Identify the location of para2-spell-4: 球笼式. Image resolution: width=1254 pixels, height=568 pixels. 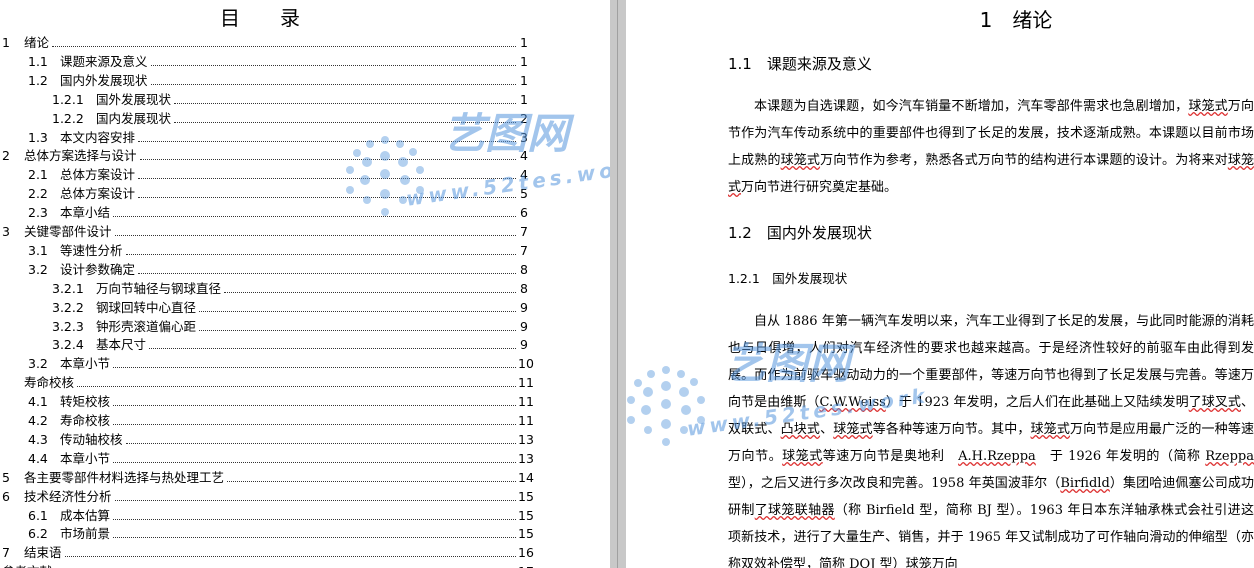
(852, 429).